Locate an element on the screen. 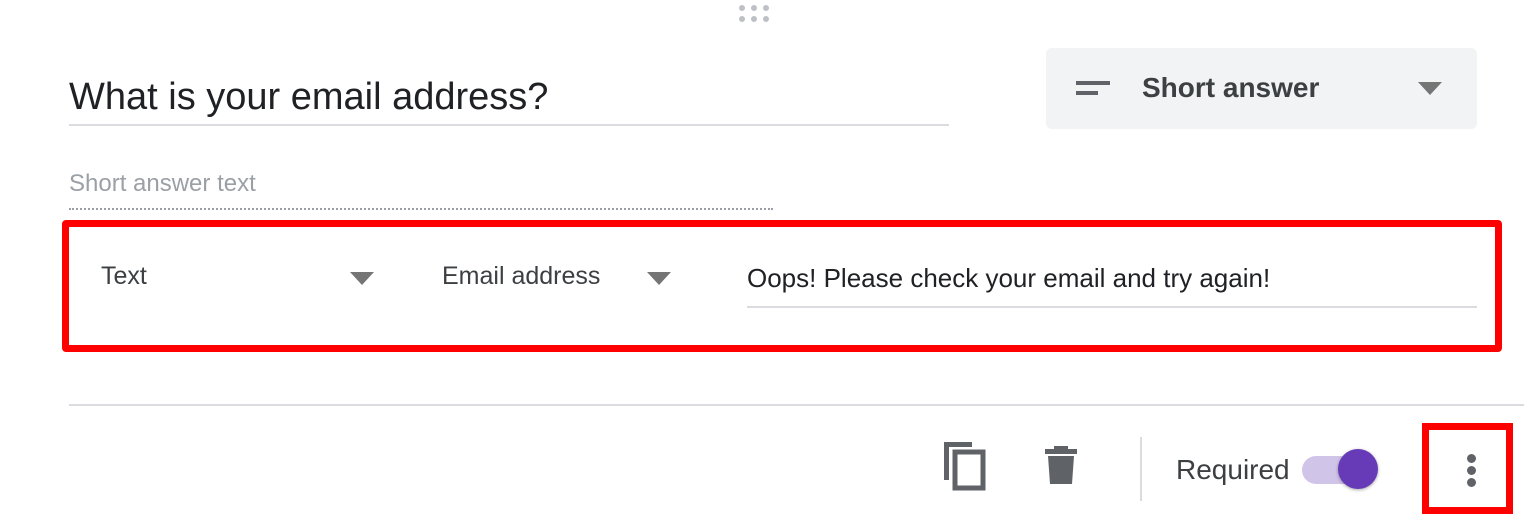  delete-button is located at coordinates (1061, 466).